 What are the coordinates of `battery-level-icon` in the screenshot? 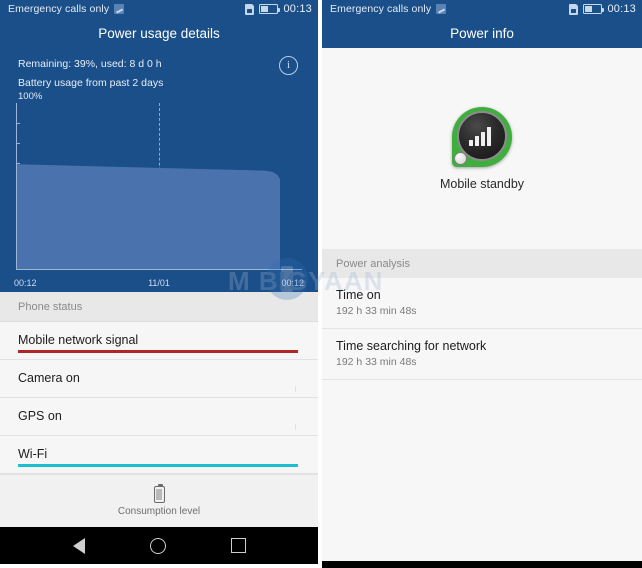 It's located at (159, 493).